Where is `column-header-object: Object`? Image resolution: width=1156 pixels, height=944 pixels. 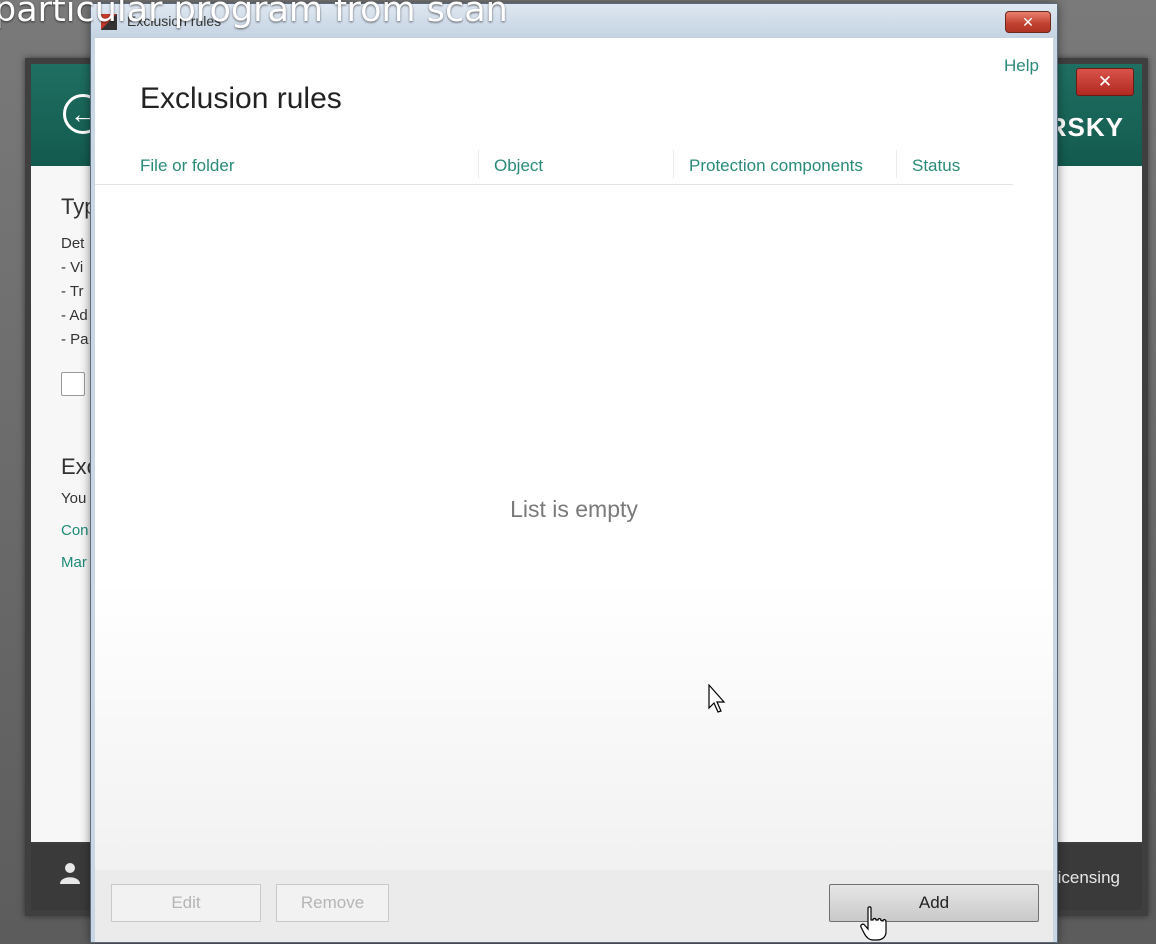
column-header-object: Object is located at coordinates (518, 166).